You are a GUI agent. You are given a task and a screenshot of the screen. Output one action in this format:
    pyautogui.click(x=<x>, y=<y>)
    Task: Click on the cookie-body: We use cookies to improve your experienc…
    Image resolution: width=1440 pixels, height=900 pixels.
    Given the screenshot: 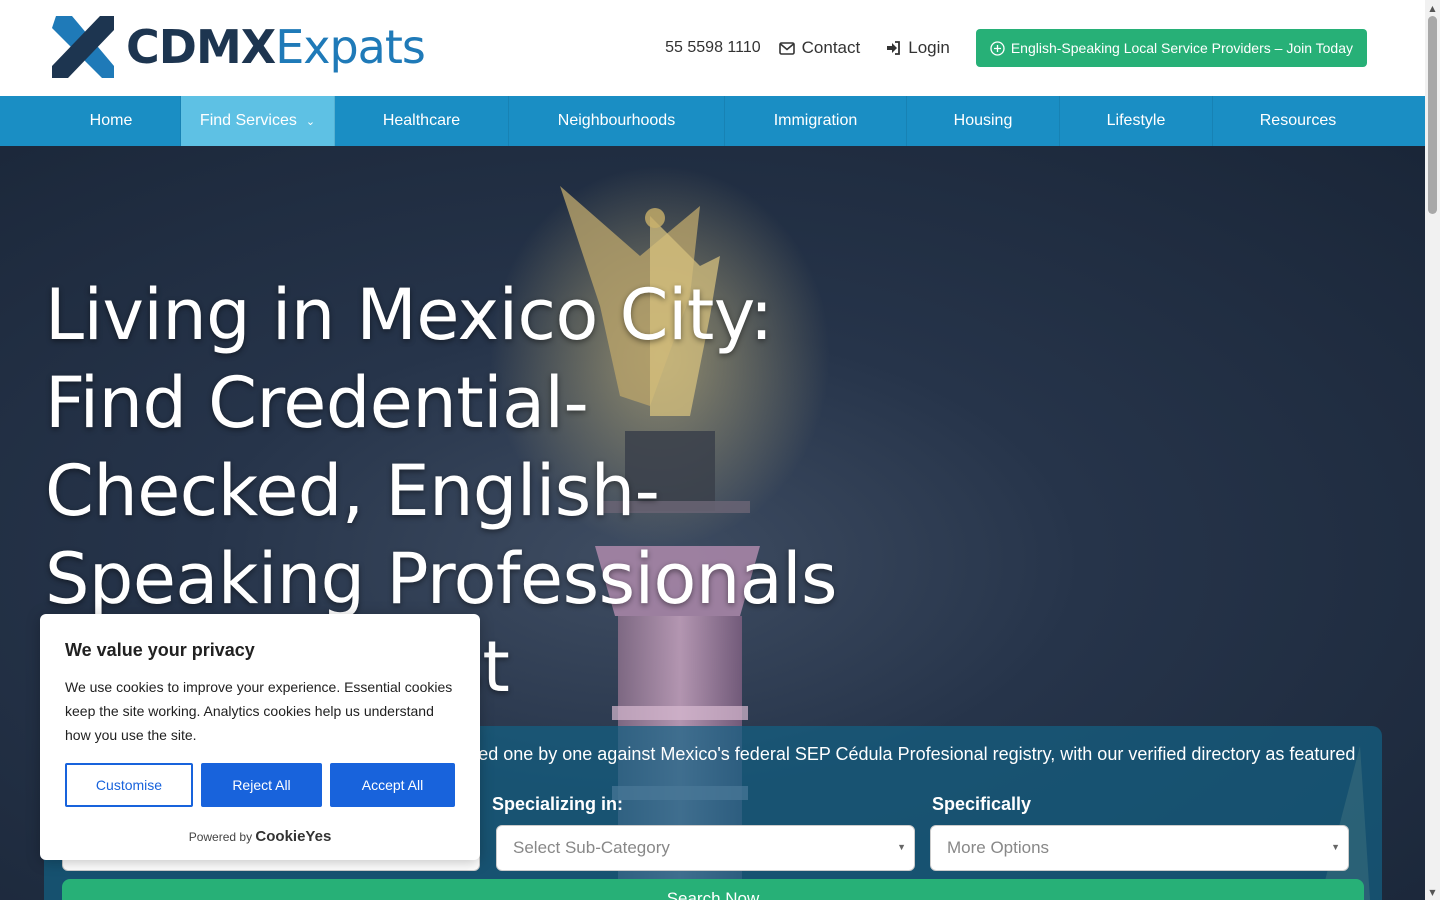 What is the action you would take?
    pyautogui.click(x=259, y=711)
    